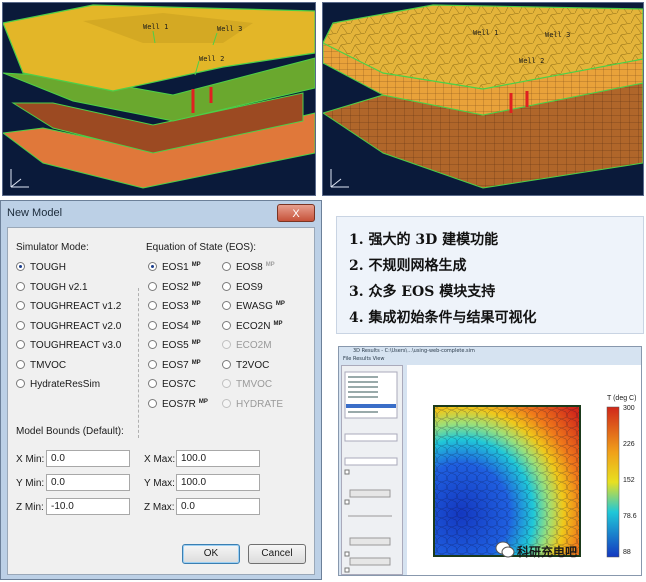 The image size is (646, 582). Describe the element at coordinates (277, 554) in the screenshot. I see `cancel-button: Cancel` at that location.